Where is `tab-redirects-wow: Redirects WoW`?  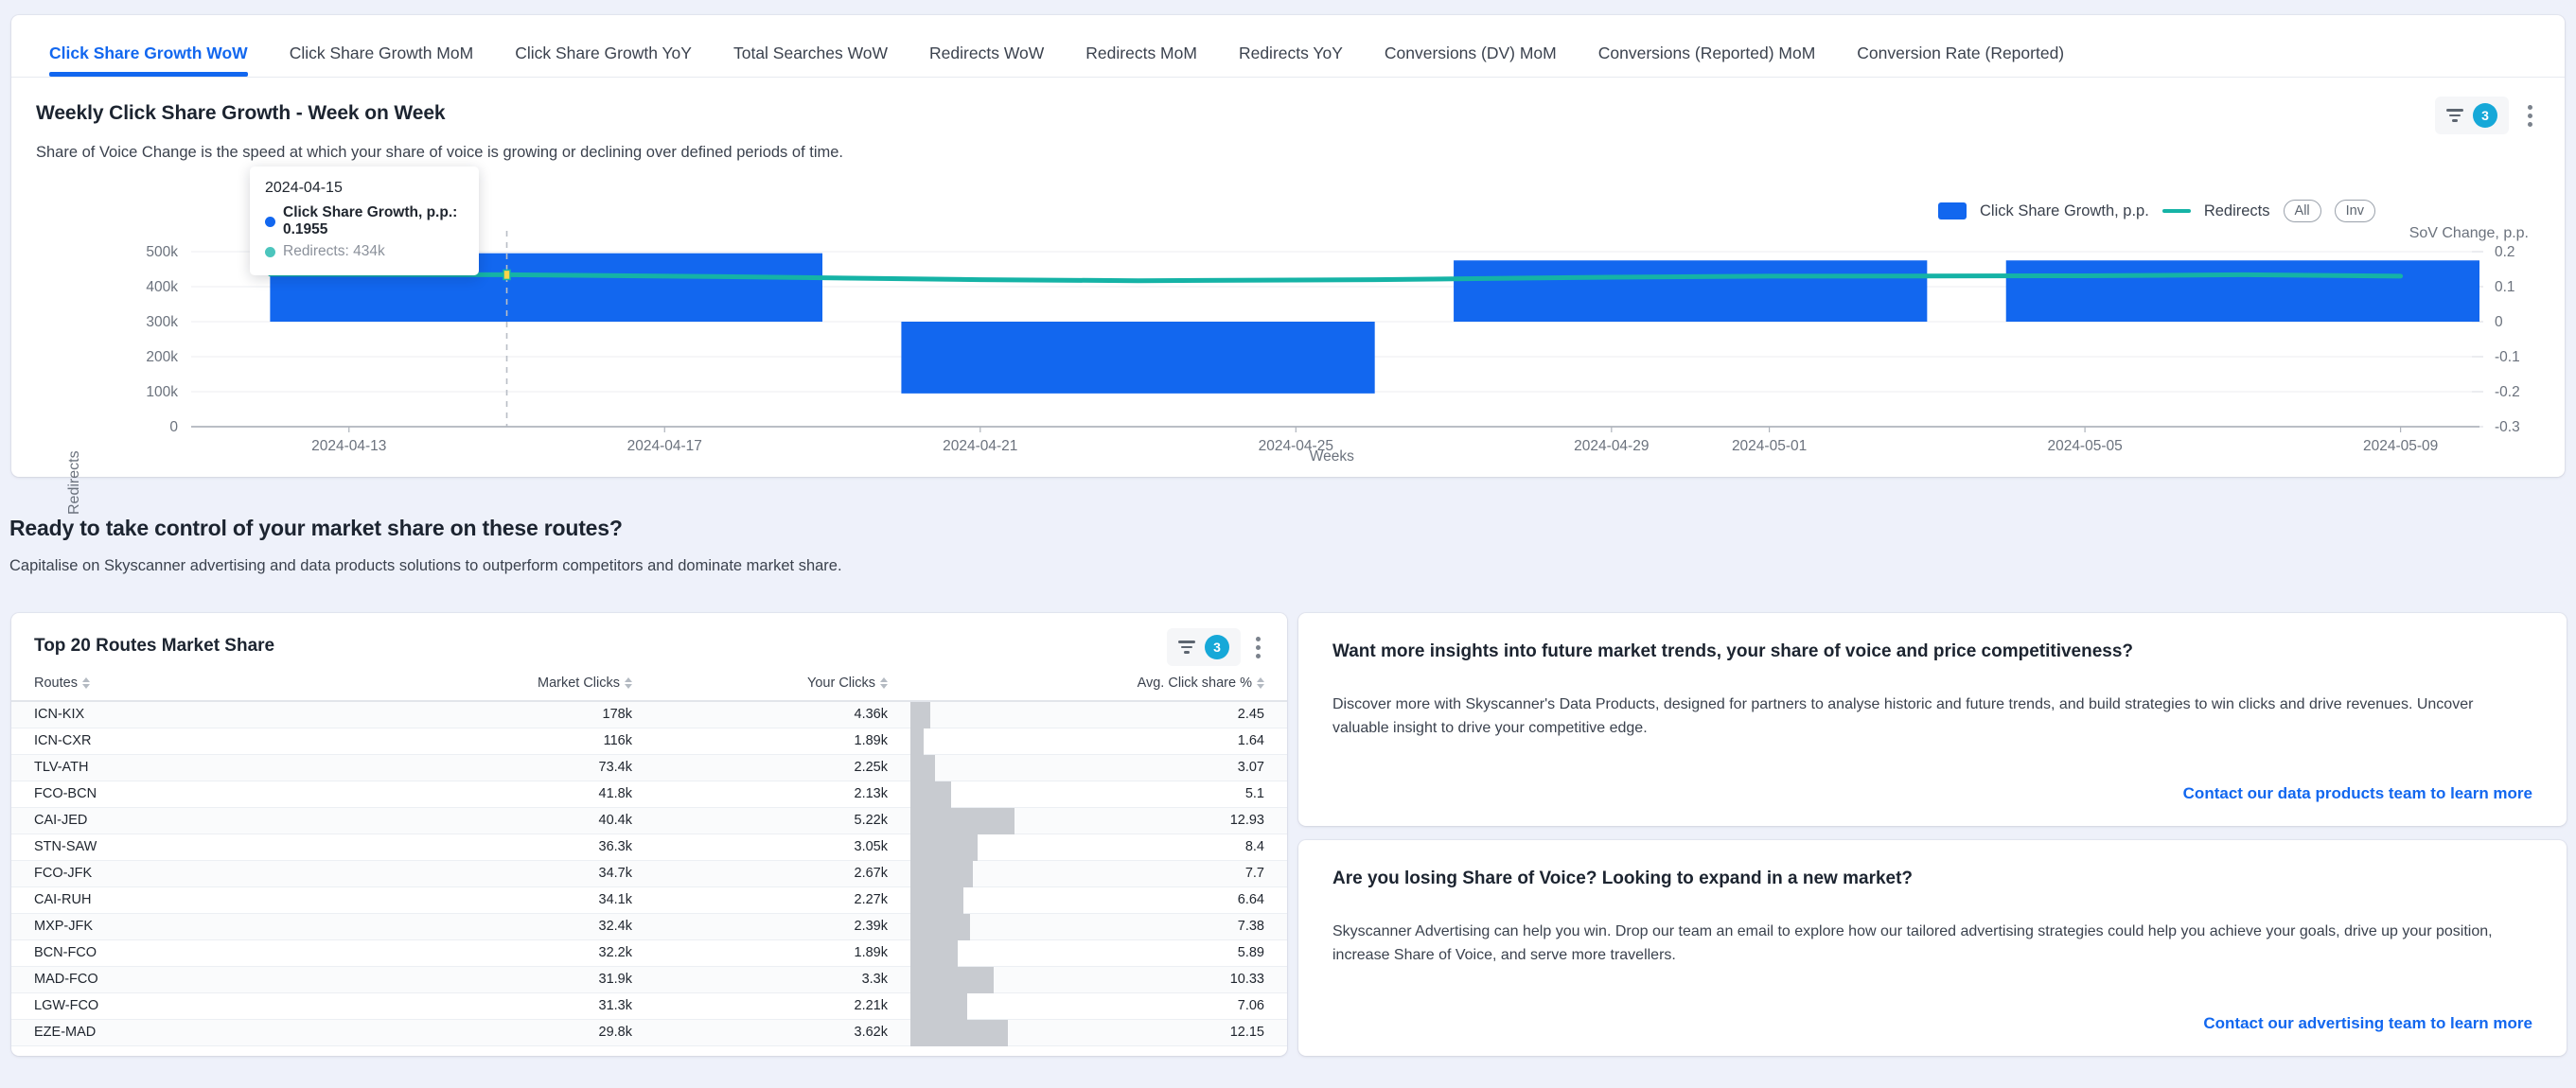
tab-redirects-wow: Redirects WoW is located at coordinates (987, 60).